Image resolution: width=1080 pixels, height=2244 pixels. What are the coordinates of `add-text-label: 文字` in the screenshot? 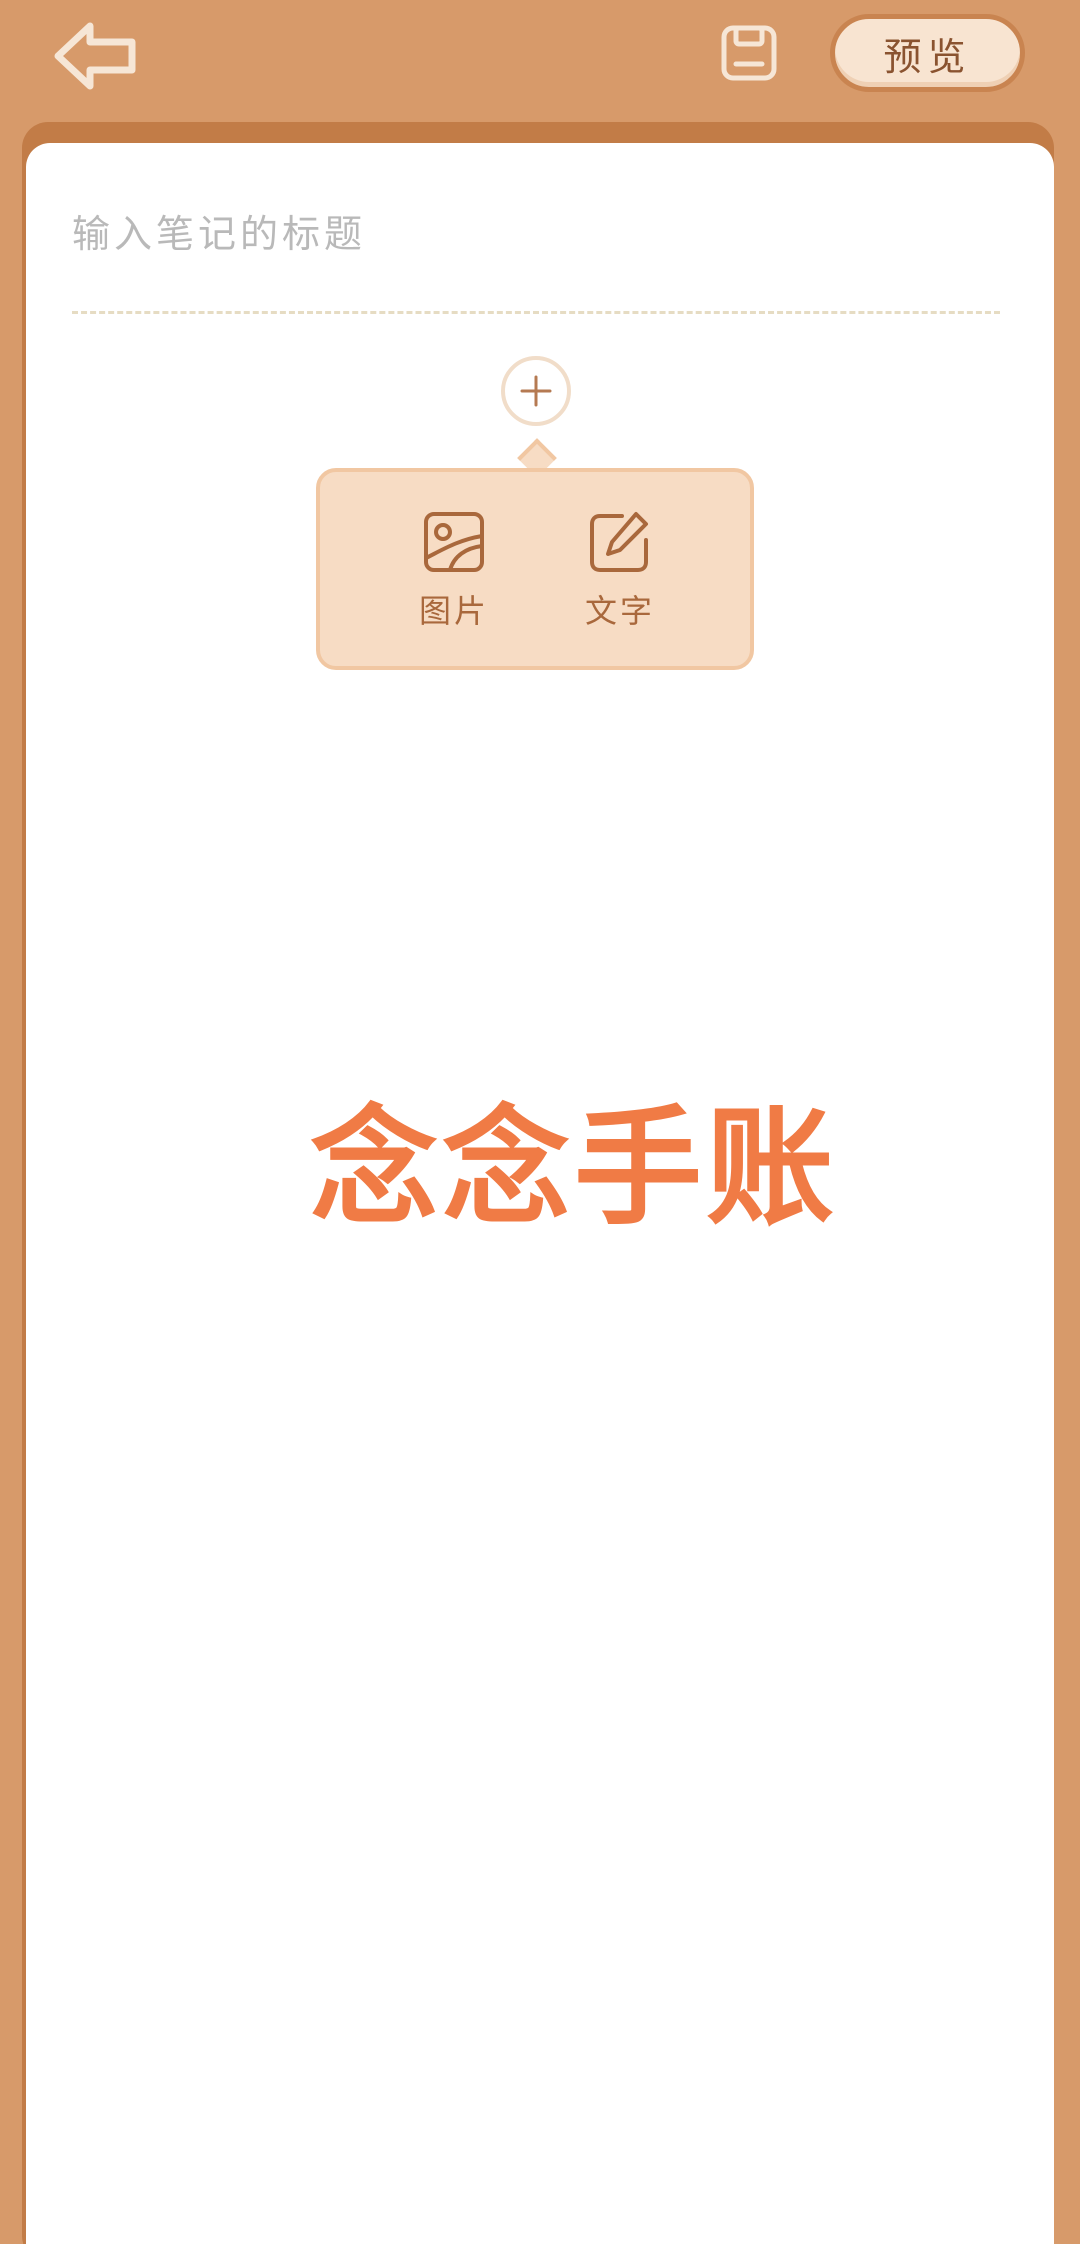 It's located at (619, 611).